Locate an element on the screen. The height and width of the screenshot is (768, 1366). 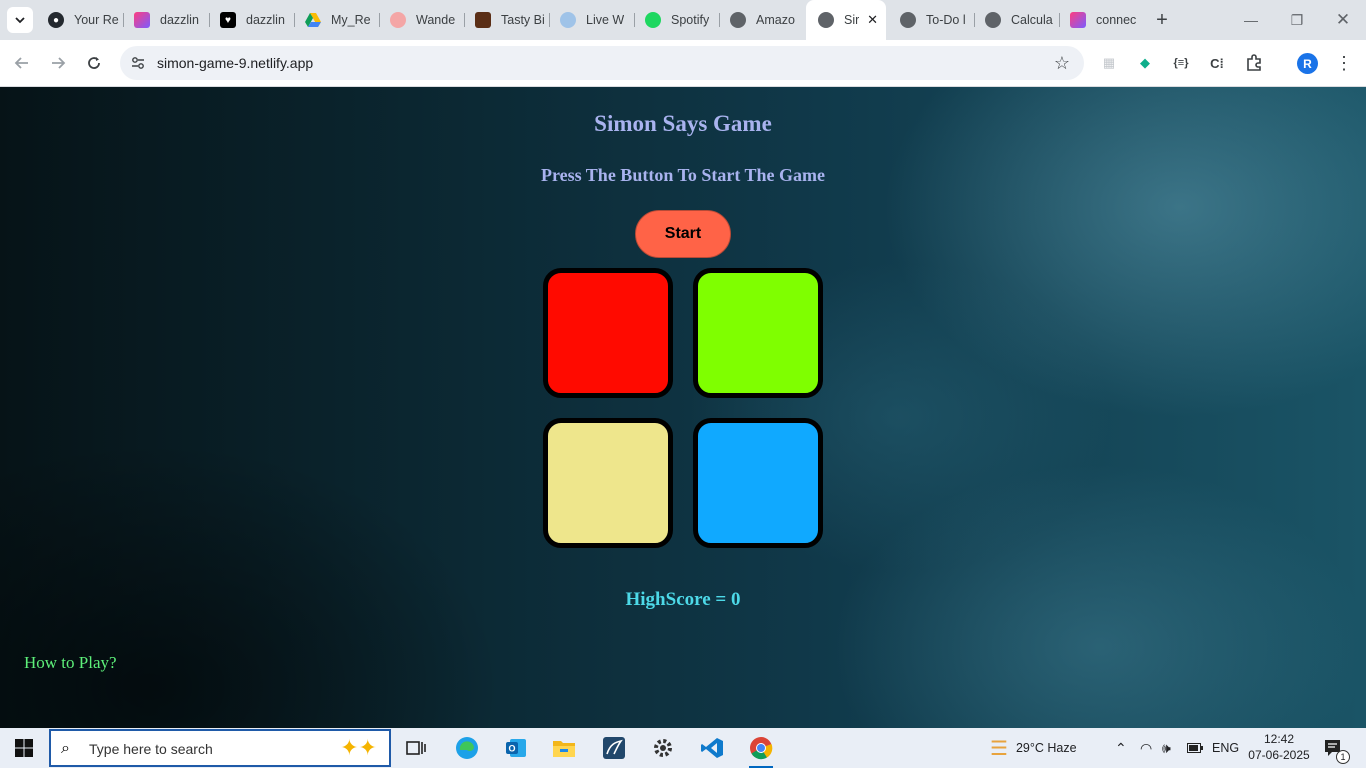
github-icon: ● is located at coordinates (56, 20).